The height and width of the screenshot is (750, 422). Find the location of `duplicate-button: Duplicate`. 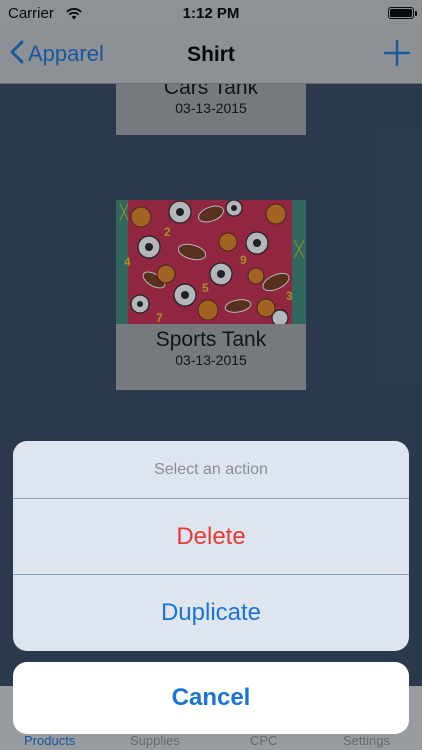

duplicate-button: Duplicate is located at coordinates (211, 613).